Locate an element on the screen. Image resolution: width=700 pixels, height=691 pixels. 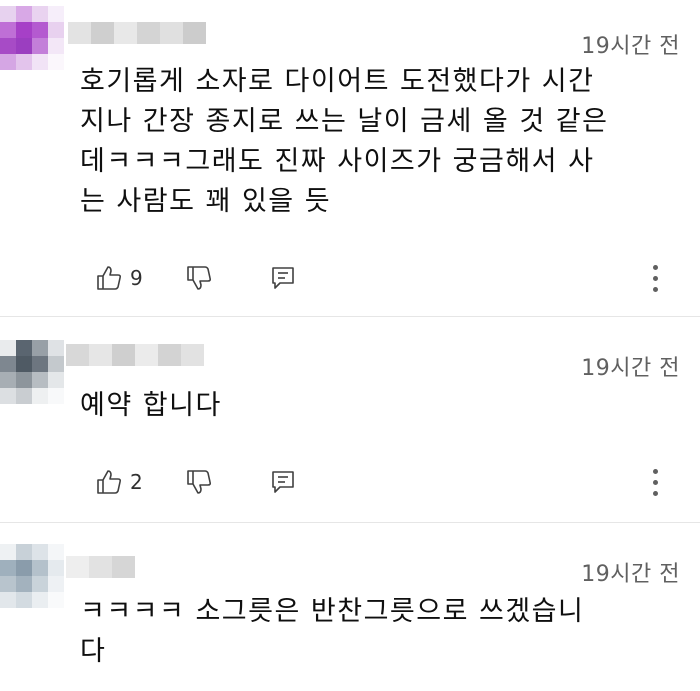
comment-text-line: 예약 합니다 is located at coordinates (151, 405).